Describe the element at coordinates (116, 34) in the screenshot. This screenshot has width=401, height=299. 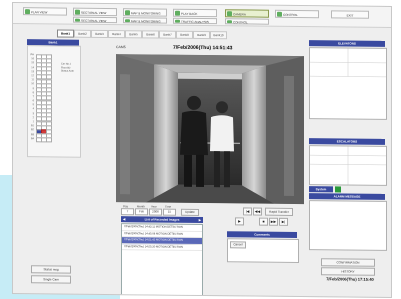
I see `tab-bank4: Bank4` at that location.